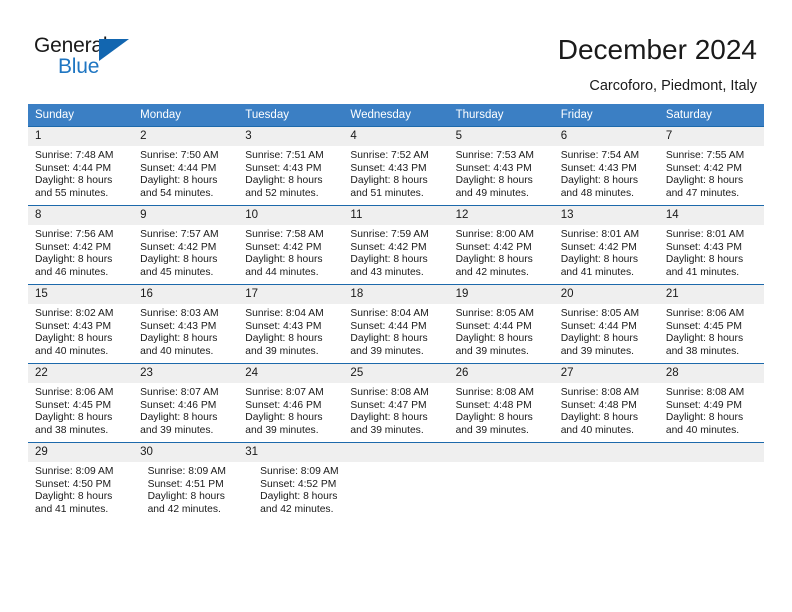 This screenshot has height=612, width=792. What do you see at coordinates (80, 452) in the screenshot?
I see `day-number: 29` at bounding box center [80, 452].